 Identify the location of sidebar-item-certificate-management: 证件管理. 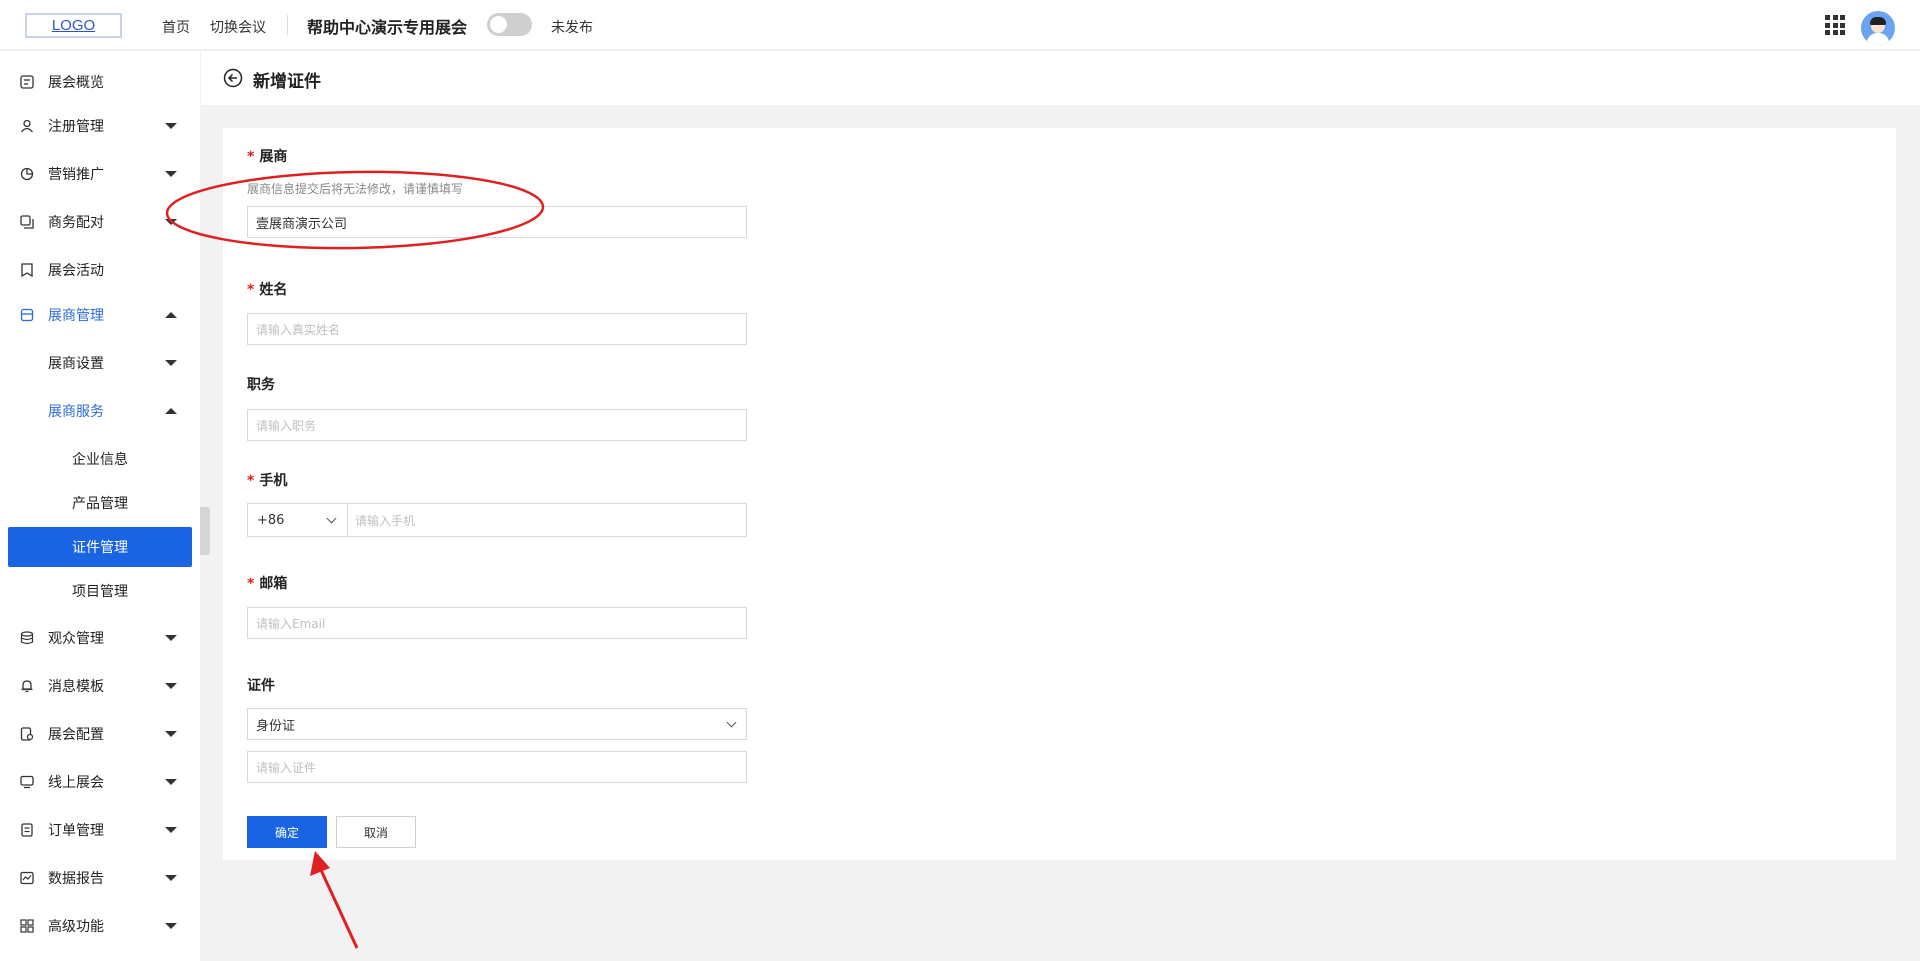
(100, 547).